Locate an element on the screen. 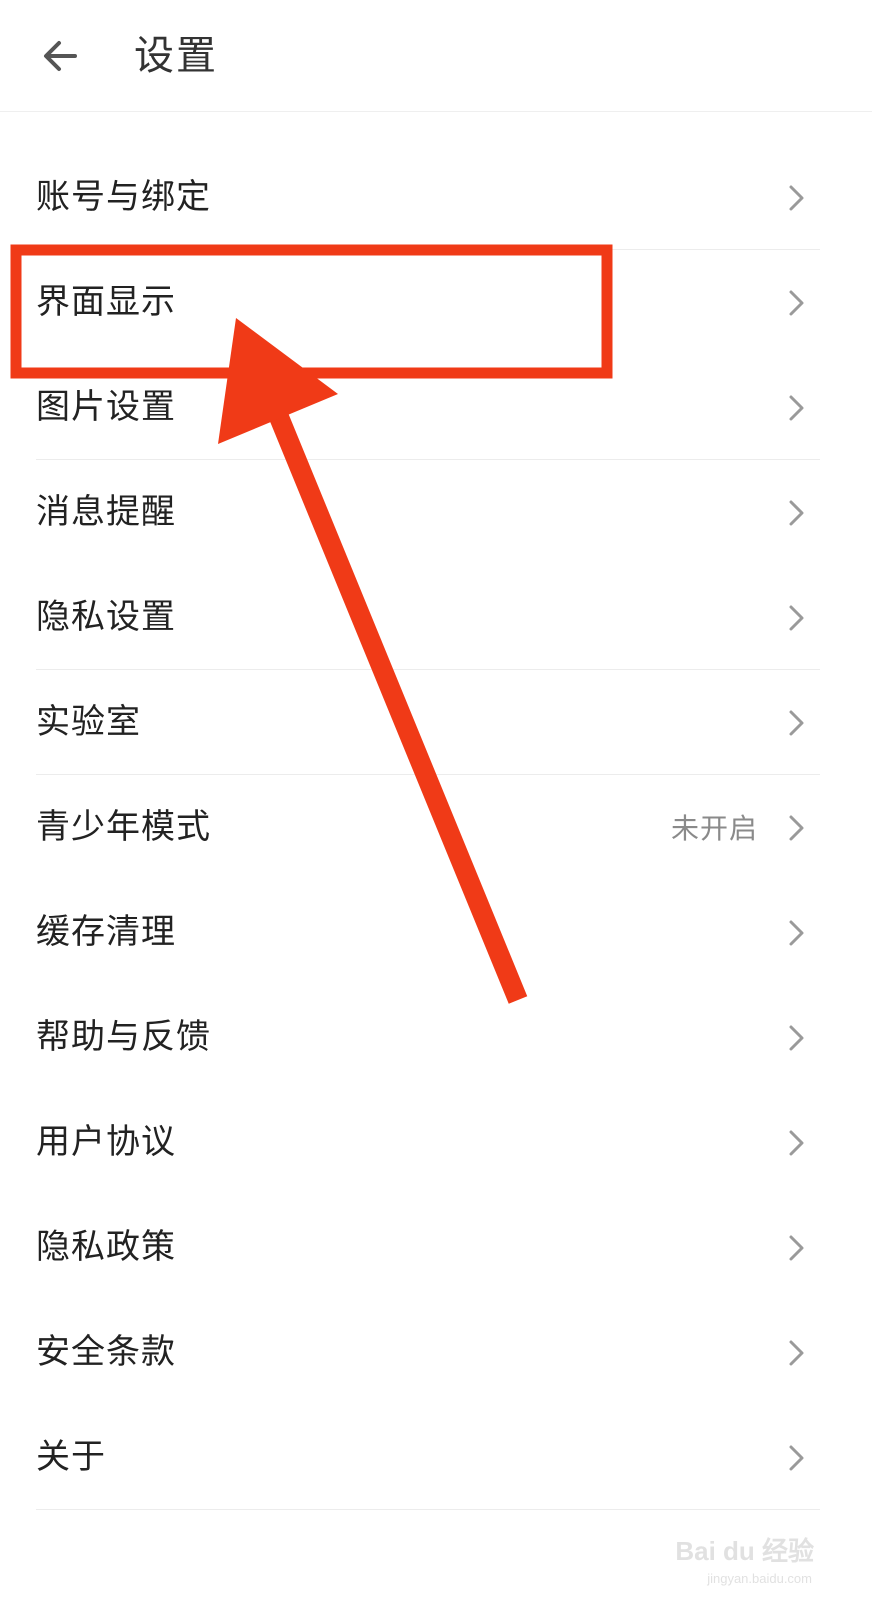 This screenshot has height=1600, width=872. header-bar: 设置 is located at coordinates (436, 56).